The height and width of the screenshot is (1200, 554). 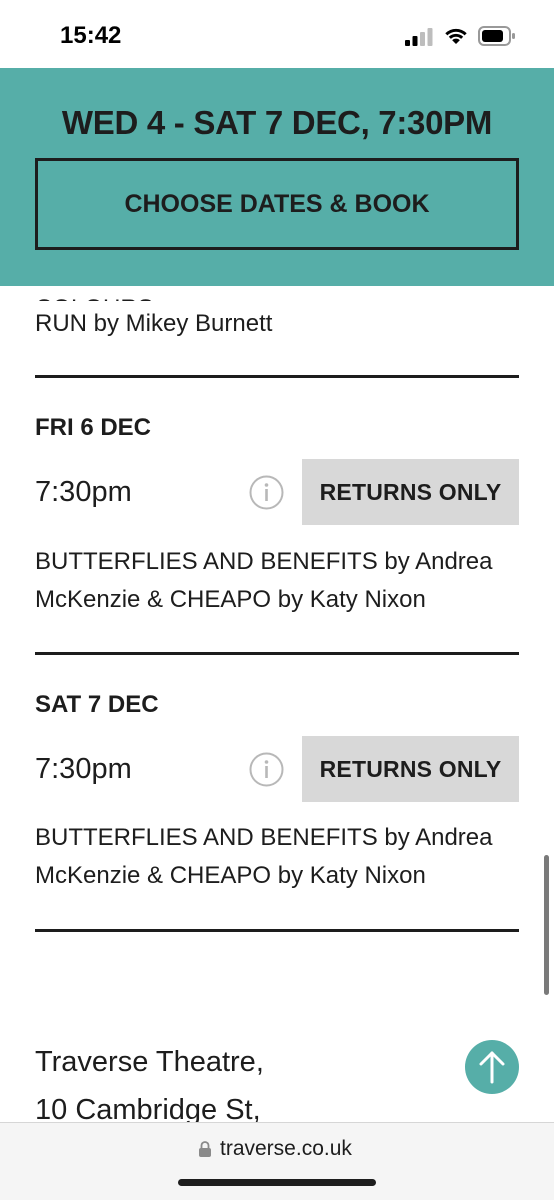 I want to click on venue-line: 10 Cambridge St,, so click(x=148, y=1108).